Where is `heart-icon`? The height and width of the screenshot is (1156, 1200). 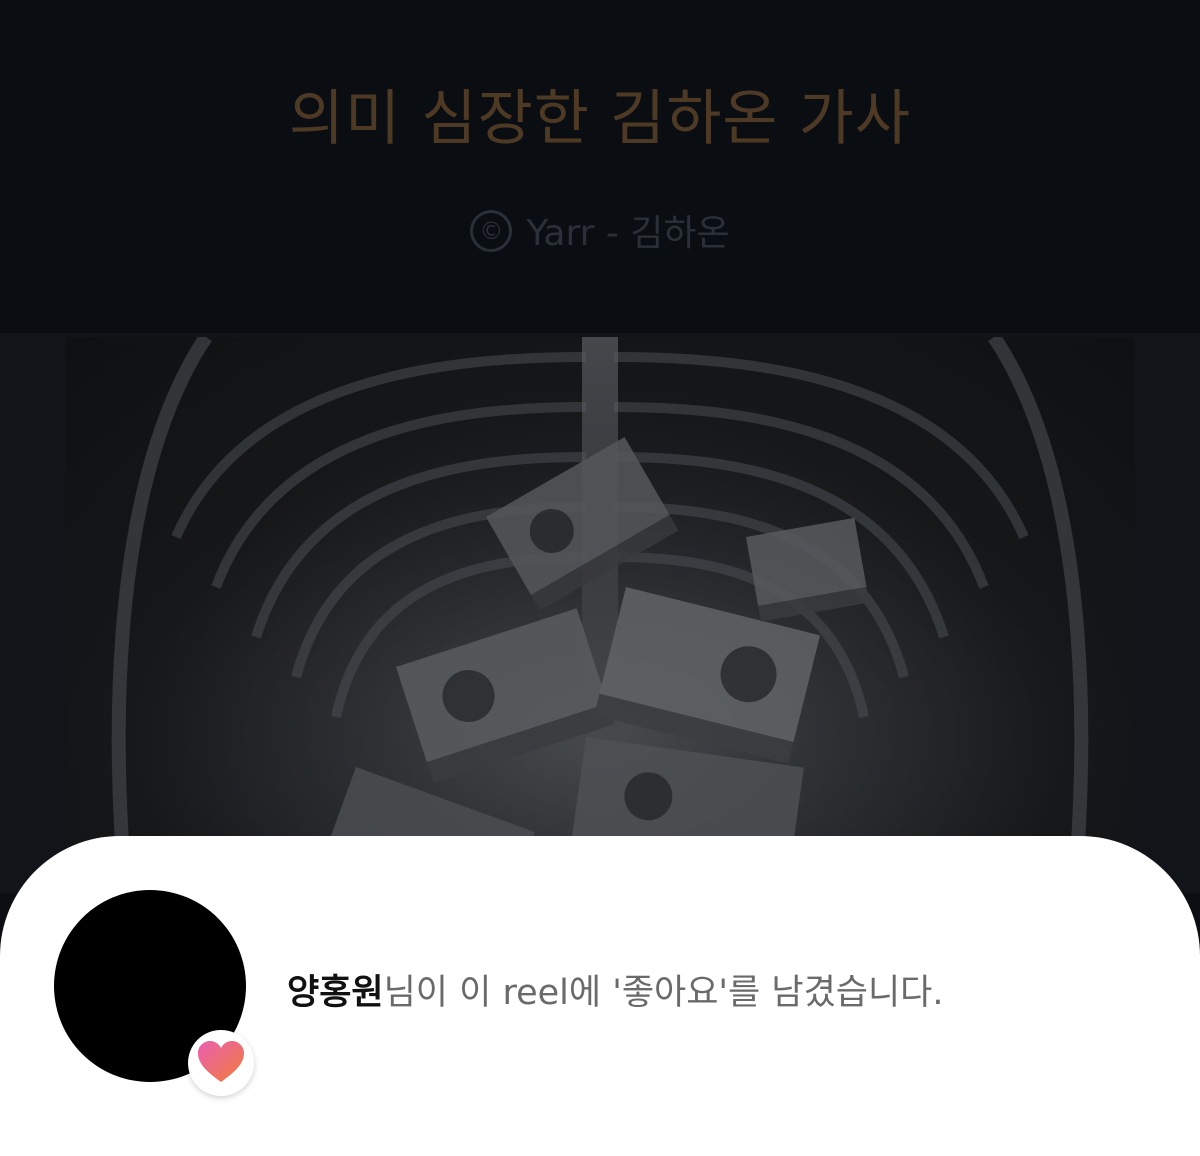
heart-icon is located at coordinates (221, 1061).